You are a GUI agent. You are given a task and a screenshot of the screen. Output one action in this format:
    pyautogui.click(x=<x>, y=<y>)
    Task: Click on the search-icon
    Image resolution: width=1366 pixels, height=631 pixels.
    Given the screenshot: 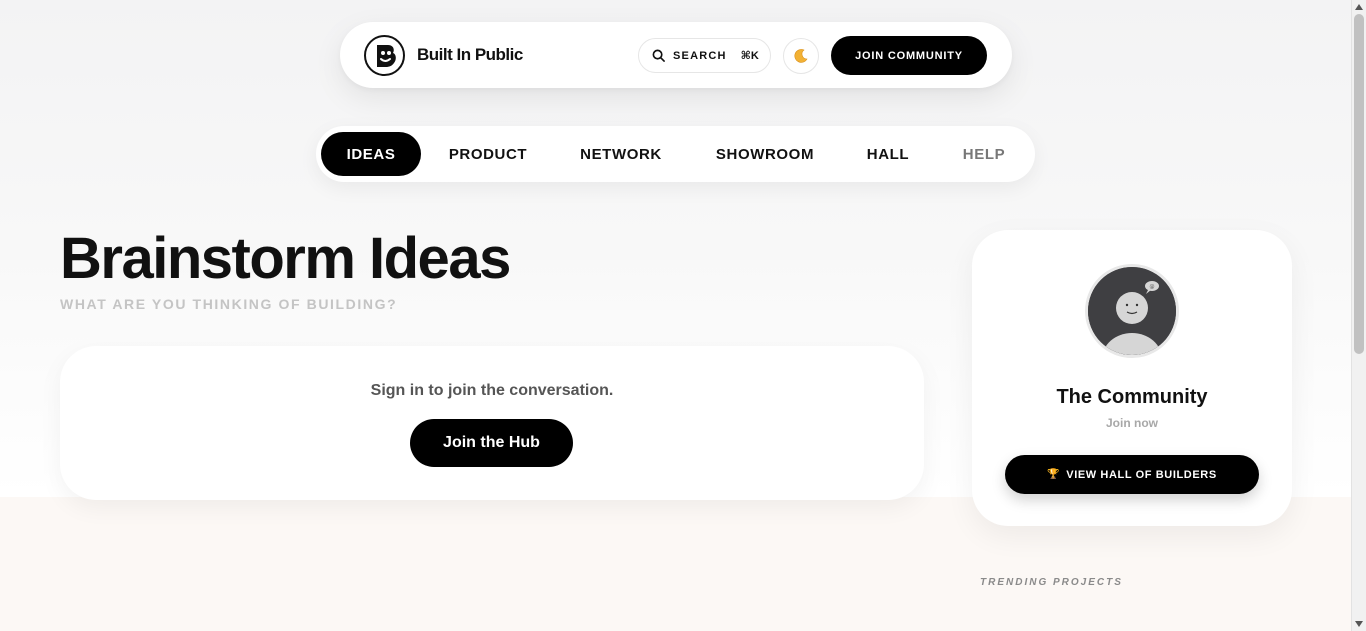 What is the action you would take?
    pyautogui.click(x=658, y=55)
    